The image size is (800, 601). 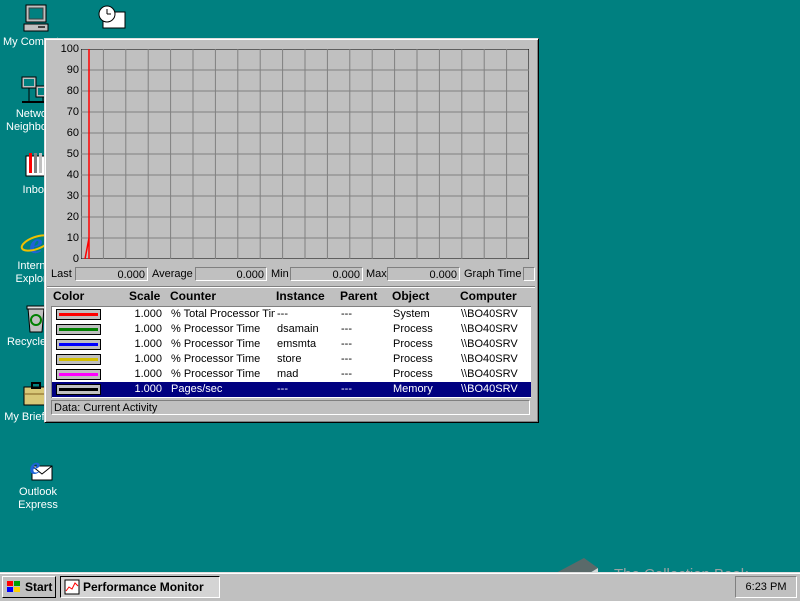 What do you see at coordinates (38, 482) in the screenshot?
I see `desktop-icon-outlook-express: e Outlook Express` at bounding box center [38, 482].